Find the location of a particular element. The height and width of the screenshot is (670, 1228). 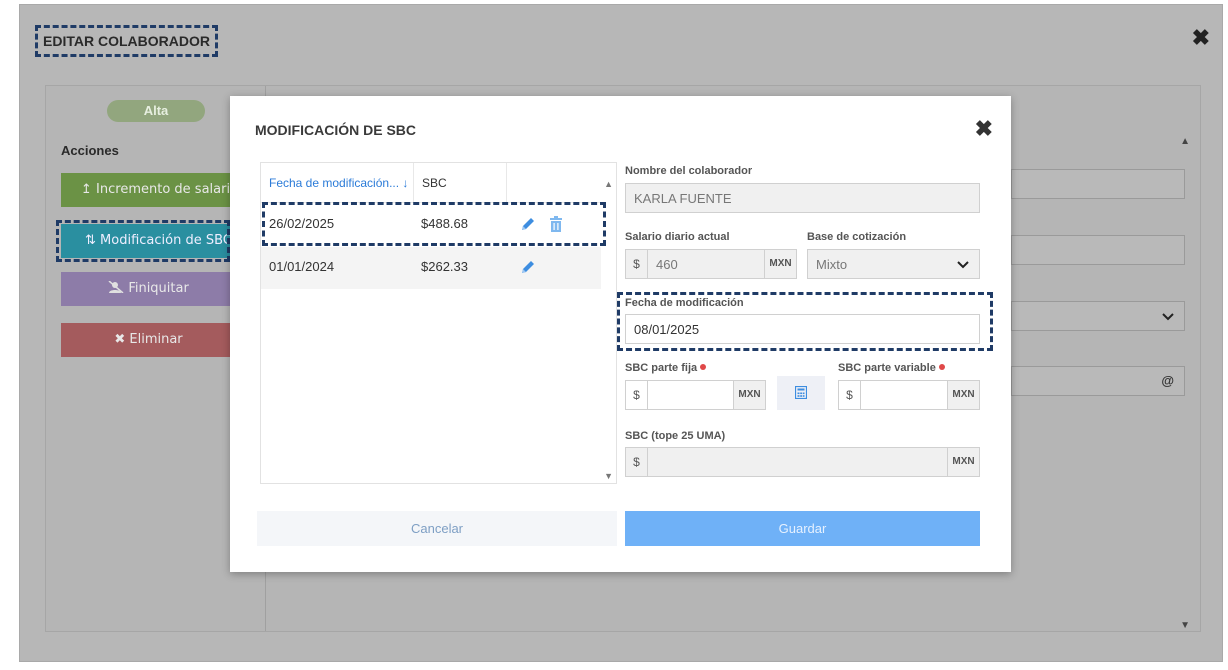

finiquitar-button: Finiquitar is located at coordinates (148, 289).